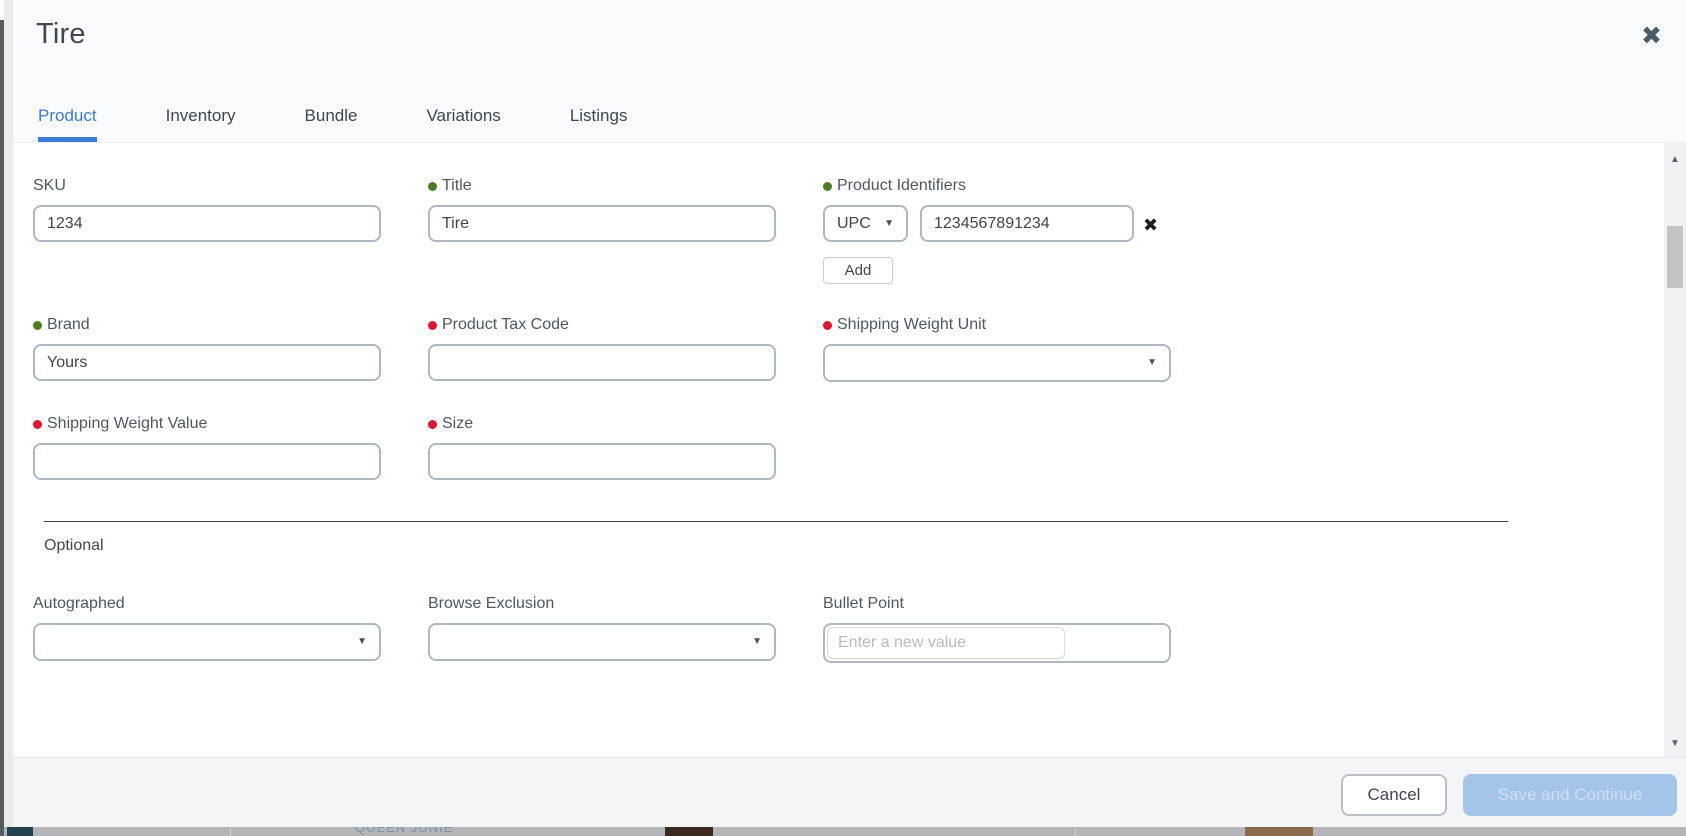 Image resolution: width=1686 pixels, height=836 pixels. Describe the element at coordinates (776, 521) in the screenshot. I see `section-divider` at that location.